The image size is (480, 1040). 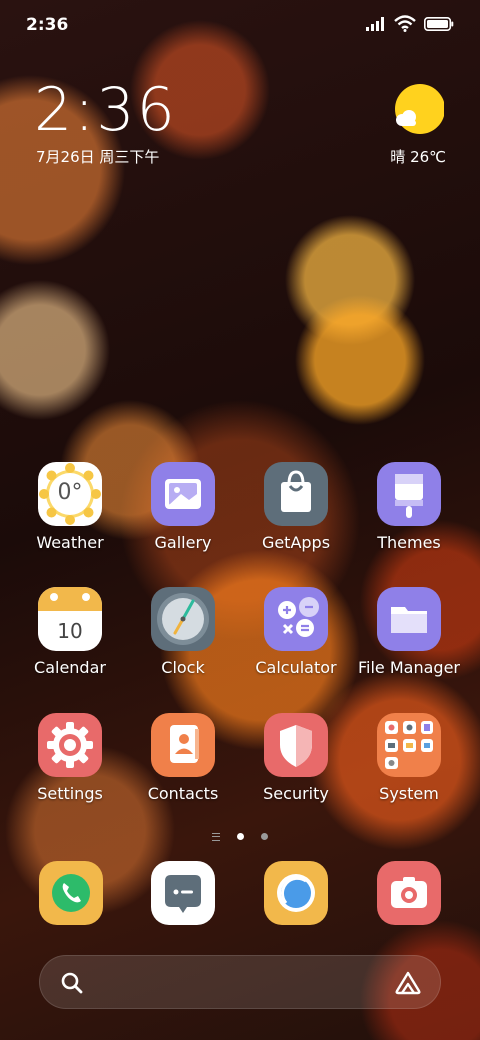 I want to click on app-gallery: Gallery, so click(x=183, y=507).